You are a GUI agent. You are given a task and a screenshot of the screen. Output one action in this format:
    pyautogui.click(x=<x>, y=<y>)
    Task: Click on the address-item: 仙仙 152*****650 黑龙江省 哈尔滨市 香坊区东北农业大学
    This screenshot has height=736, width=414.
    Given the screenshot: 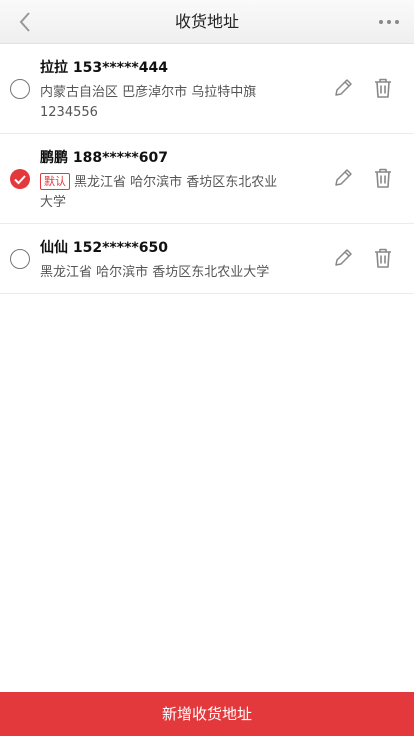 What is the action you would take?
    pyautogui.click(x=207, y=259)
    